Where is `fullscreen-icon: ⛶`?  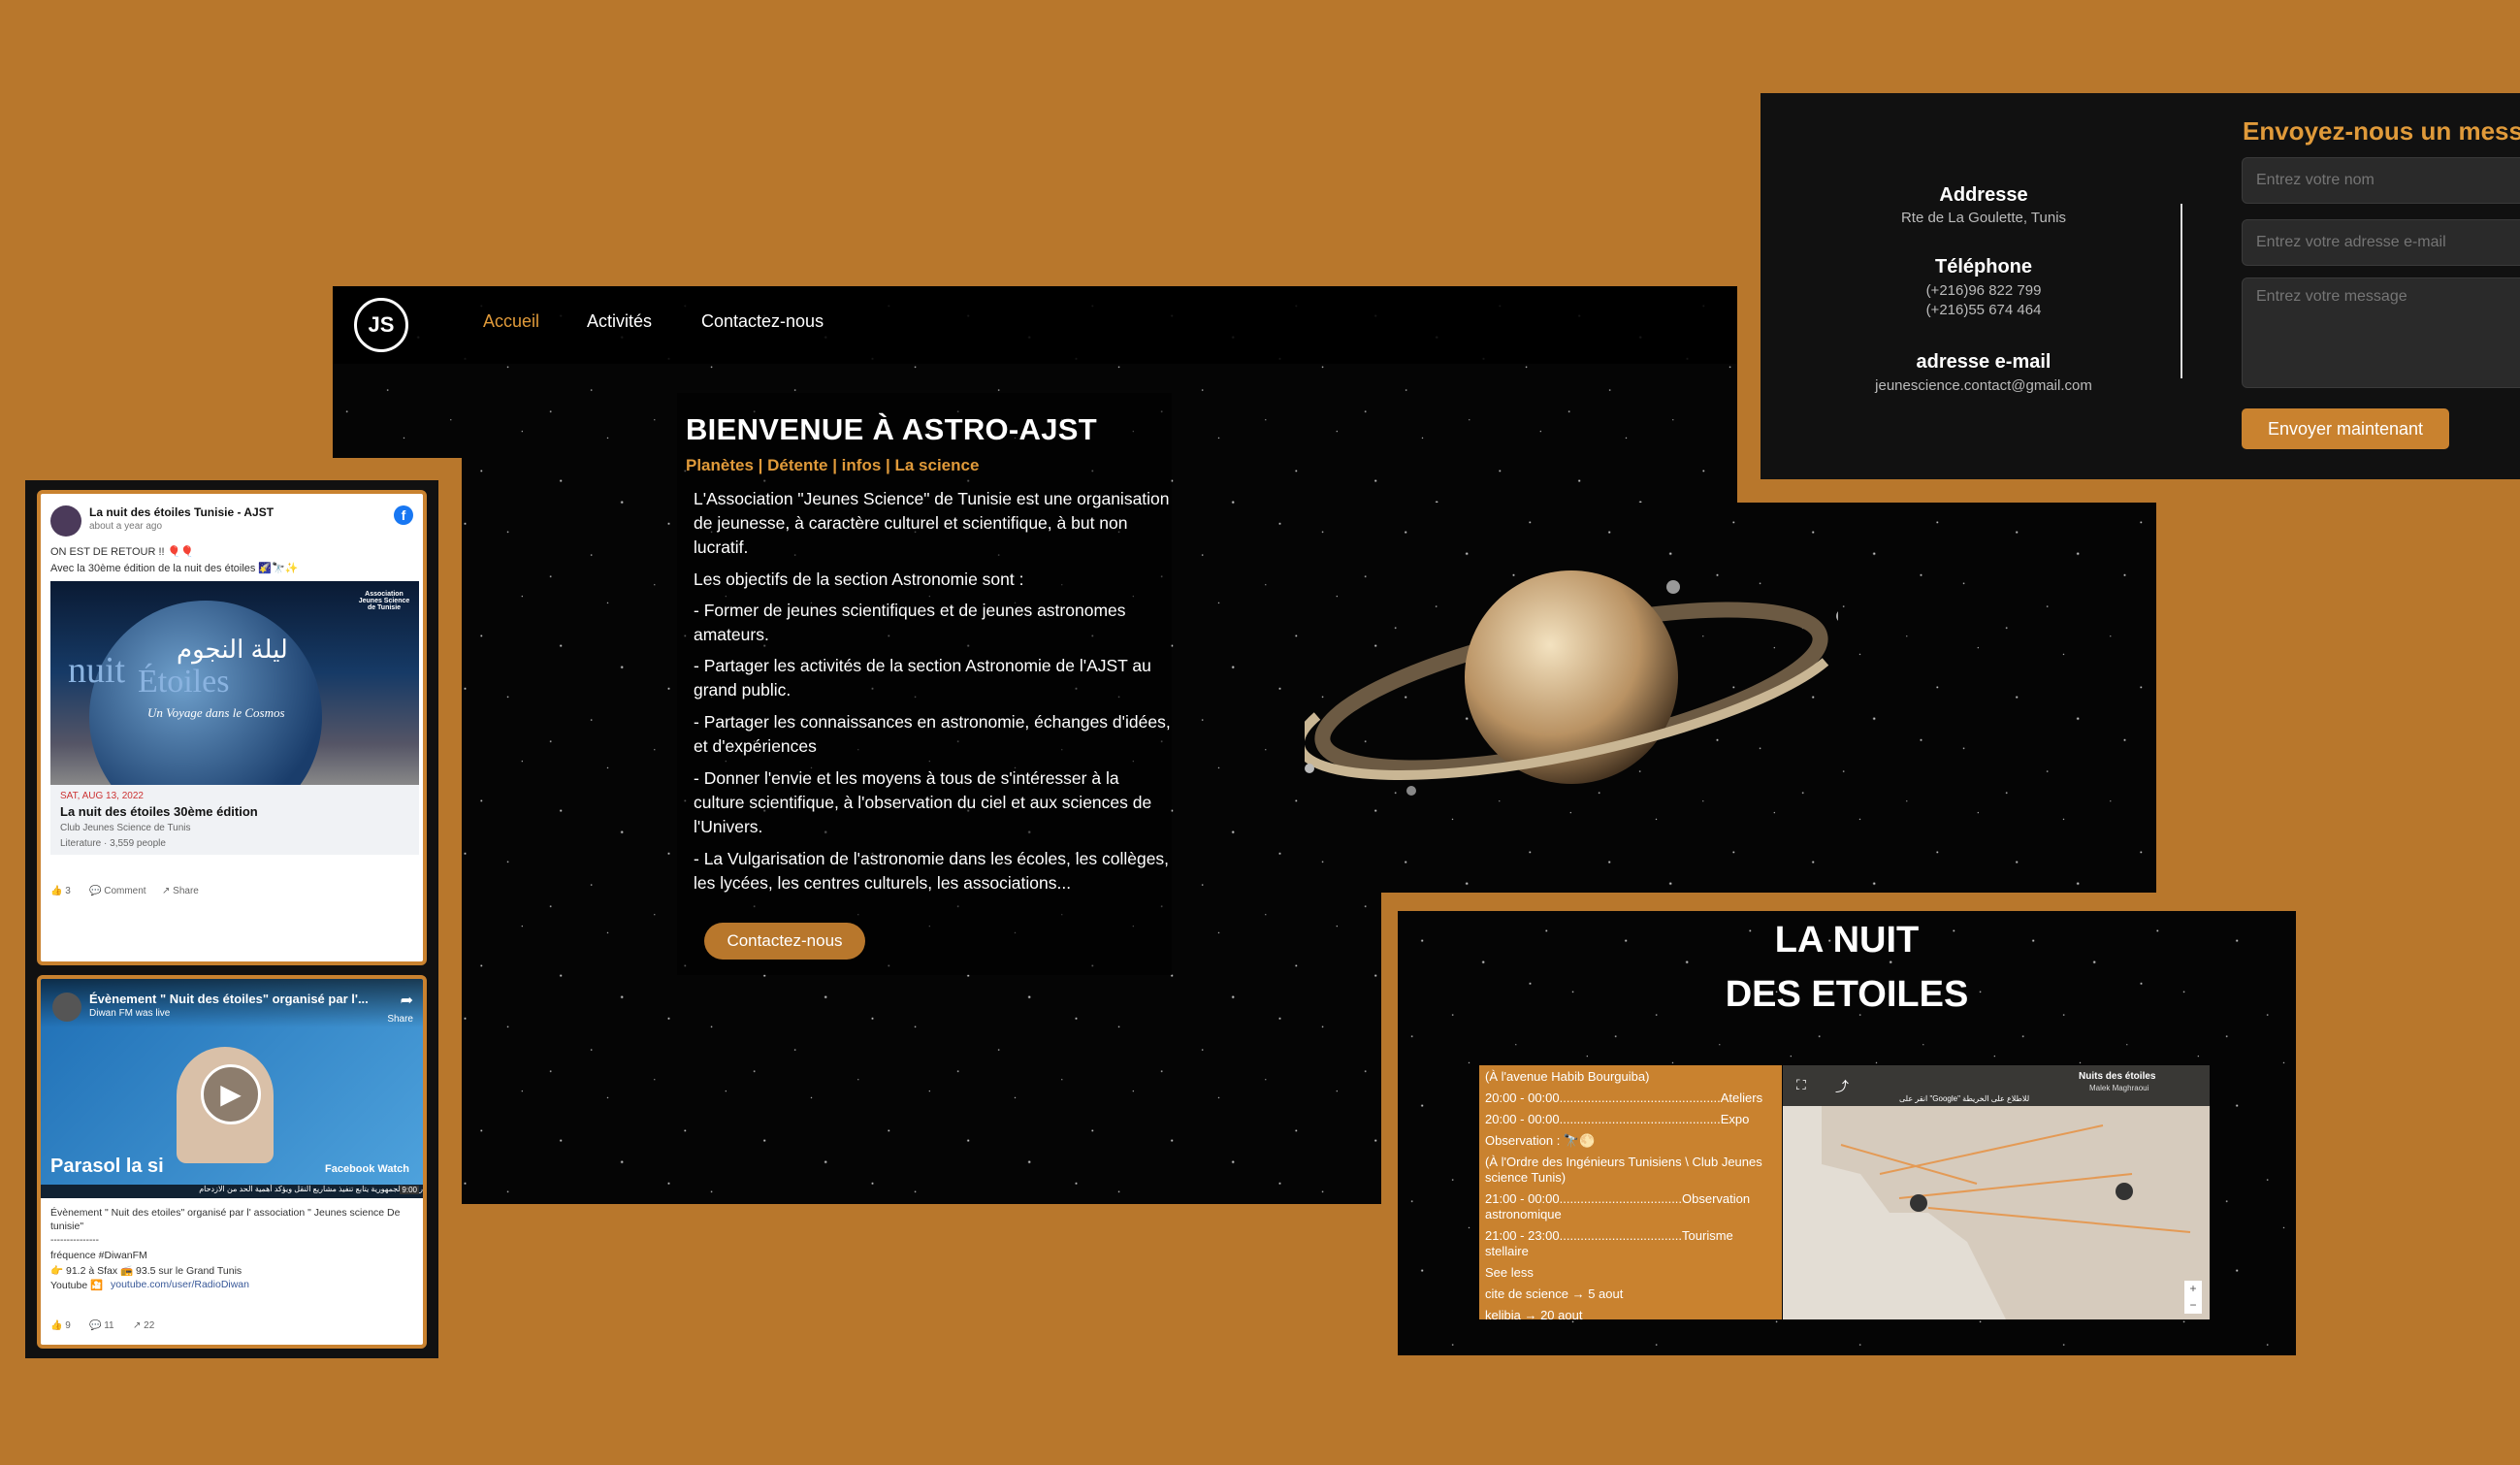
fullscreen-icon: ⛶ is located at coordinates (1801, 1085).